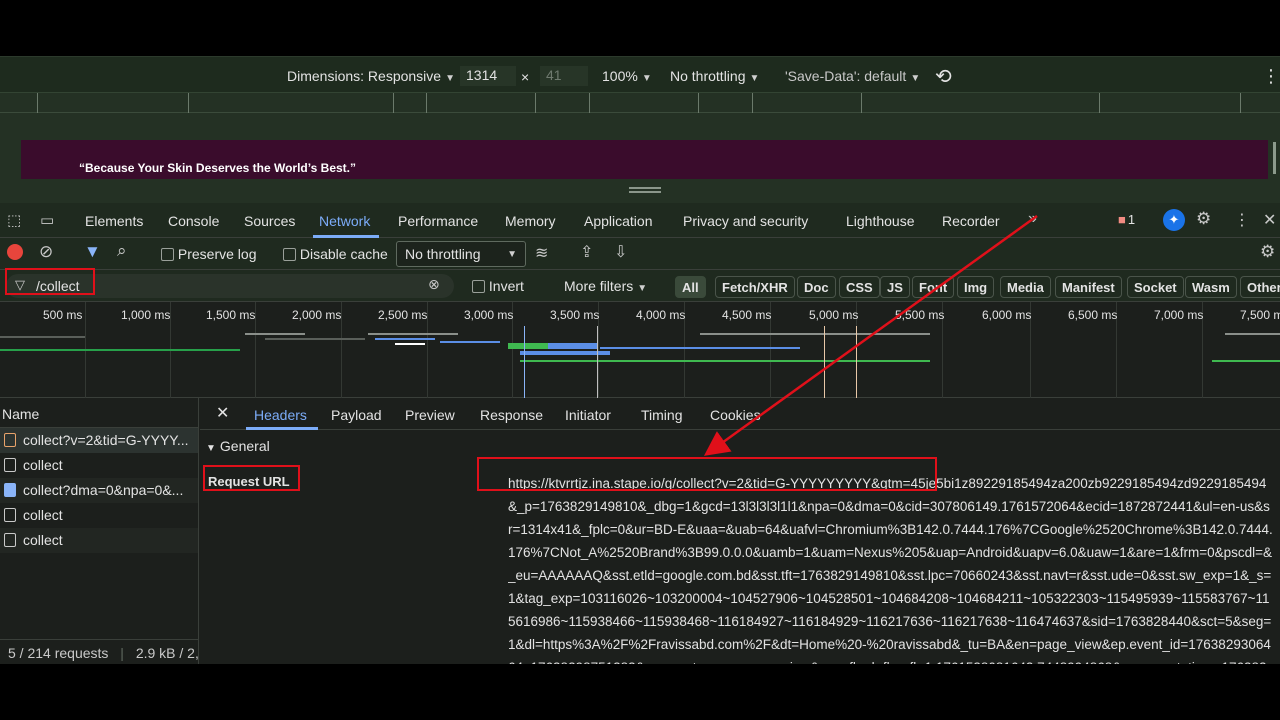 The width and height of the screenshot is (1280, 720). What do you see at coordinates (1211, 287) in the screenshot?
I see `chip-wasm: Wasm` at bounding box center [1211, 287].